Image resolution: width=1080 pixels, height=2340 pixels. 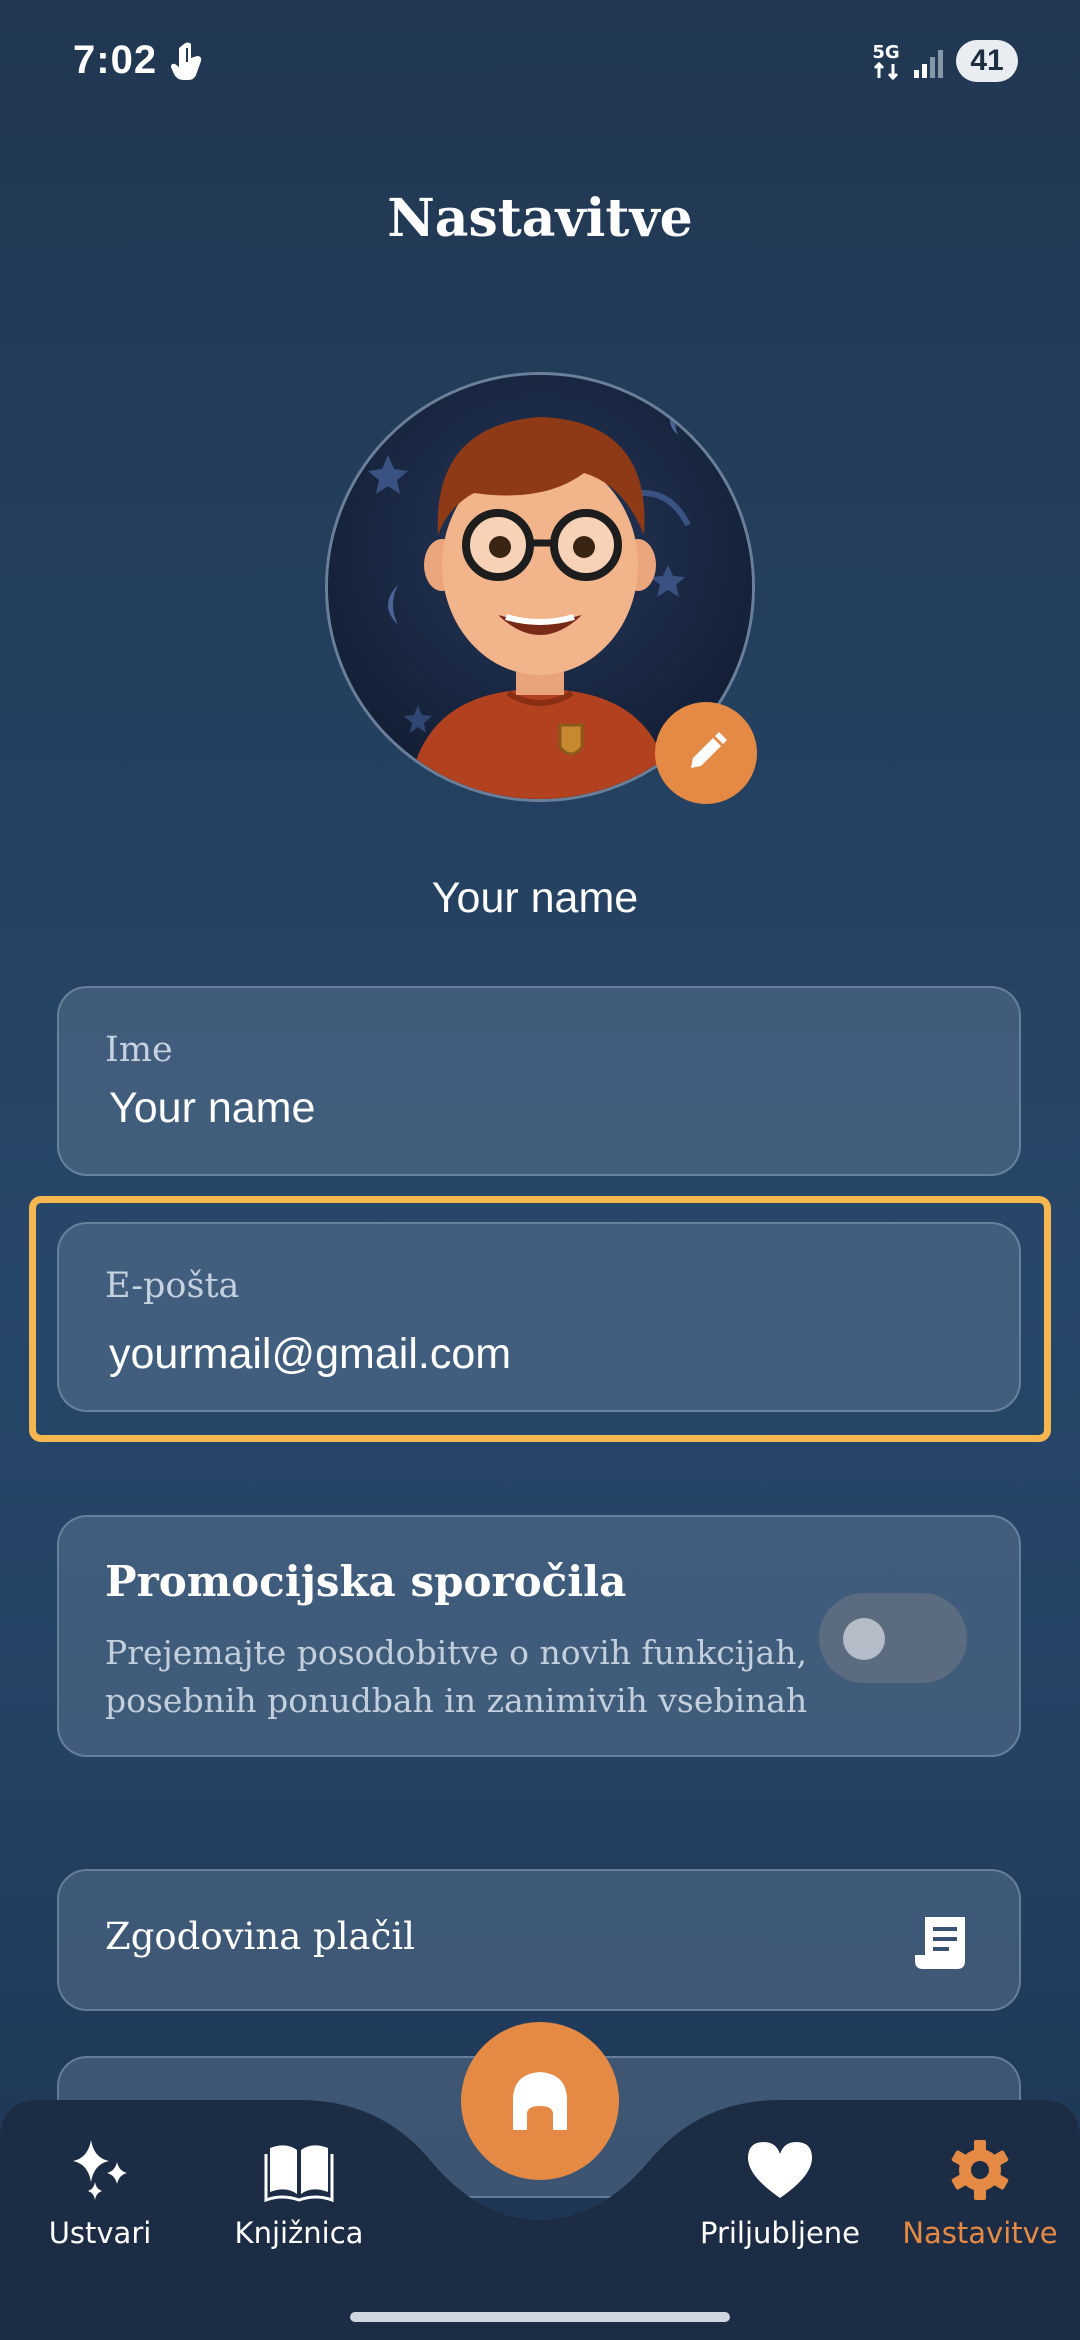 What do you see at coordinates (539, 1081) in the screenshot?
I see `name-field: Ime` at bounding box center [539, 1081].